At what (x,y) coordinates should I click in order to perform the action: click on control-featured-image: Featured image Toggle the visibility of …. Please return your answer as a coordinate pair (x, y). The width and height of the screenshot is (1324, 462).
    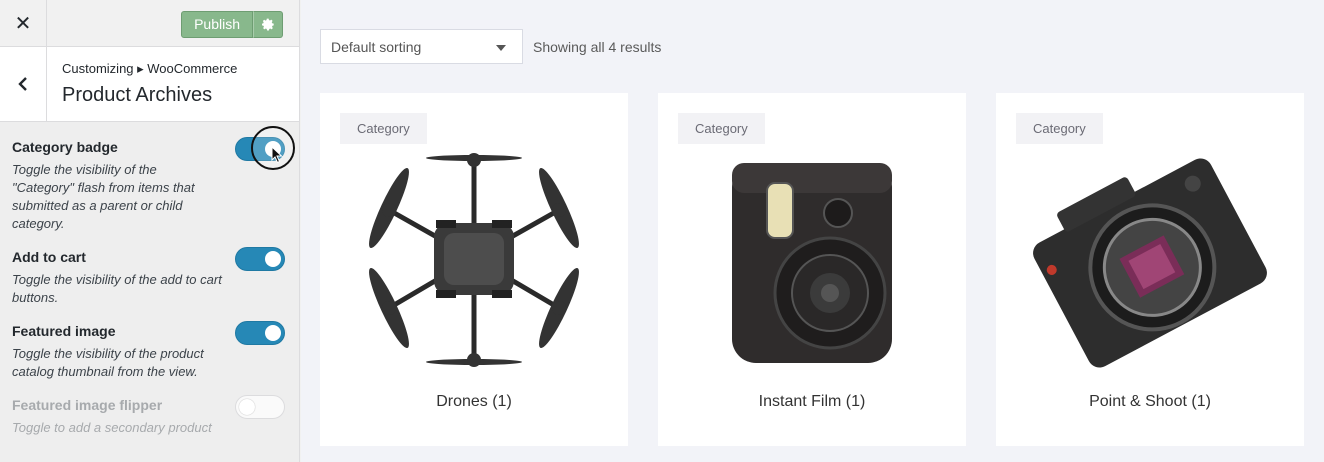
    Looking at the image, I should click on (149, 344).